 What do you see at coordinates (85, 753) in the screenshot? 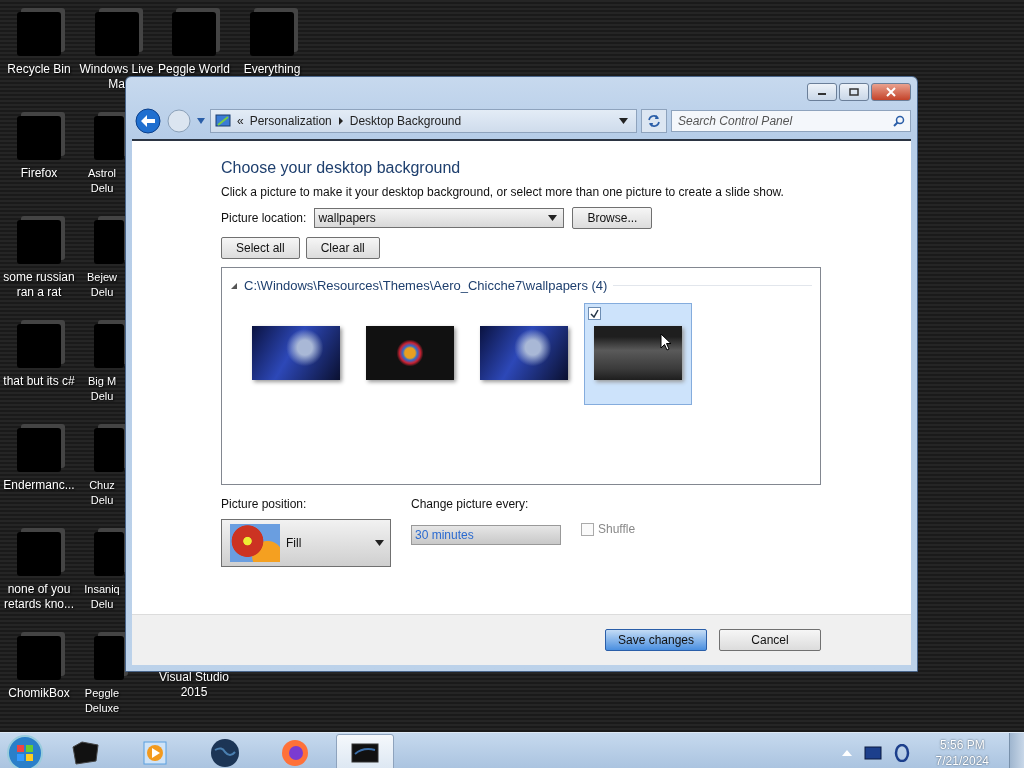
I see `dark-box-icon` at bounding box center [85, 753].